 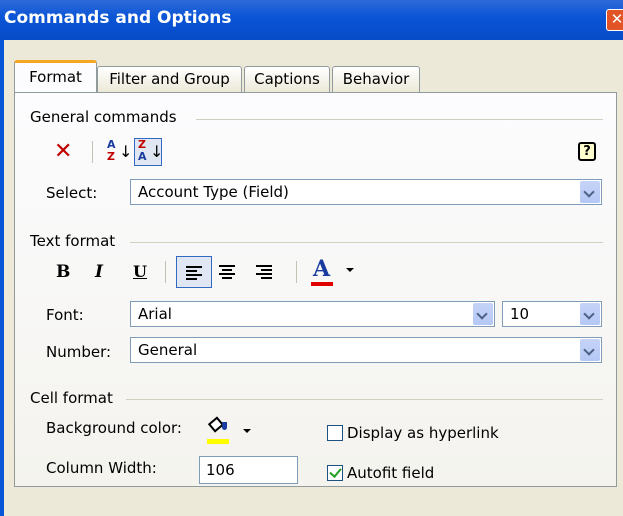 What do you see at coordinates (114, 428) in the screenshot?
I see `background-color-label: Background color:` at bounding box center [114, 428].